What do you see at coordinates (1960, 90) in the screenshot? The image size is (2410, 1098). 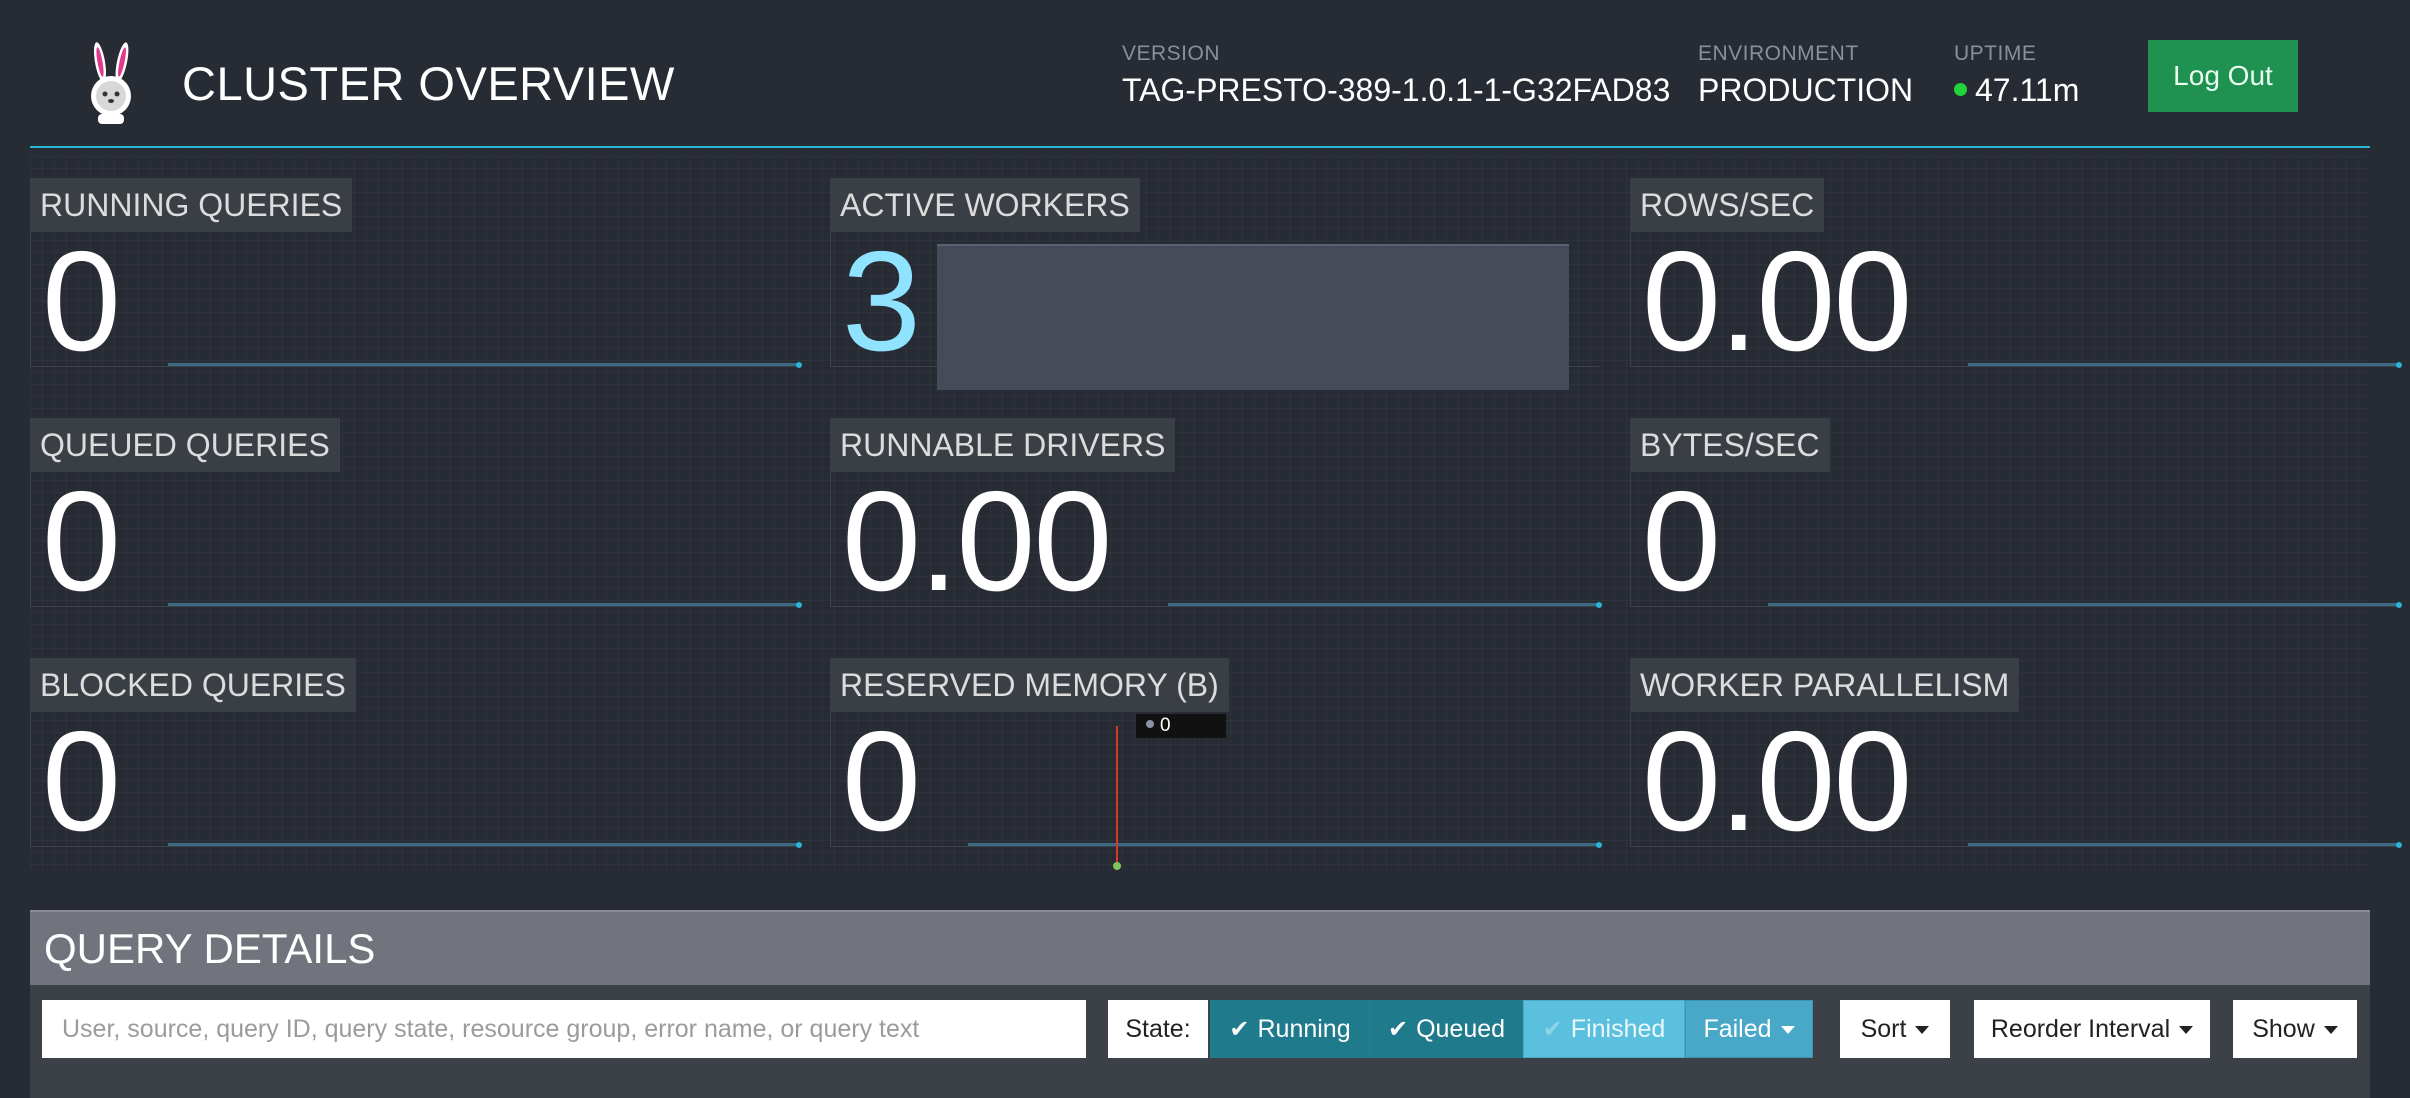 I see `status-dot-icon` at bounding box center [1960, 90].